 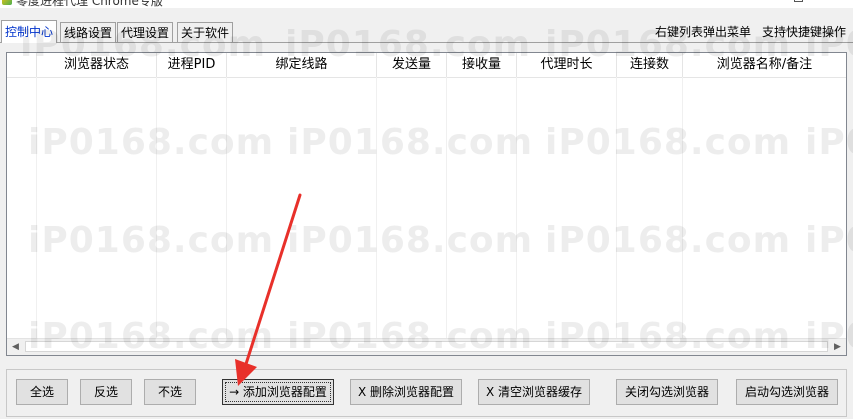 What do you see at coordinates (804, 32) in the screenshot?
I see `shortcut-hint: 支持快捷键操作` at bounding box center [804, 32].